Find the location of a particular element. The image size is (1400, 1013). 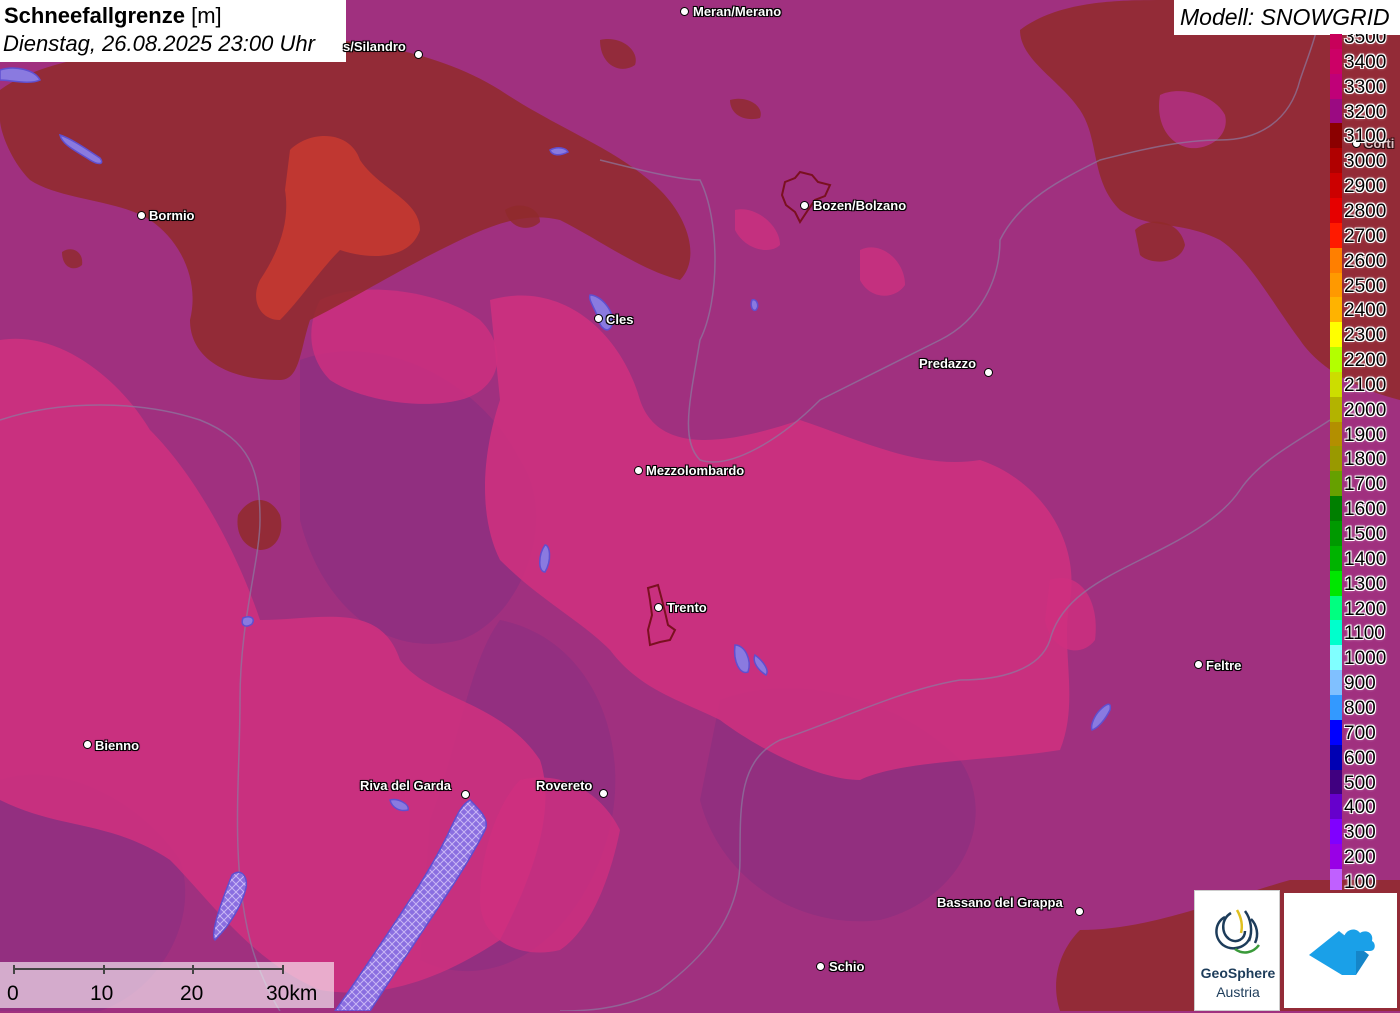

legend-label: 100 is located at coordinates (1360, 880).